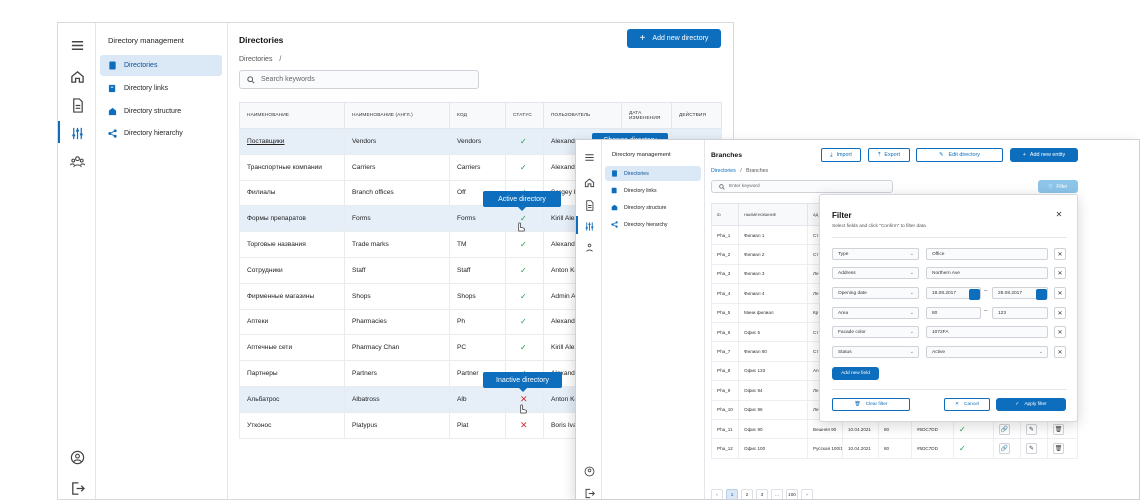  I want to click on cross-icon: ✕, so click(524, 424).